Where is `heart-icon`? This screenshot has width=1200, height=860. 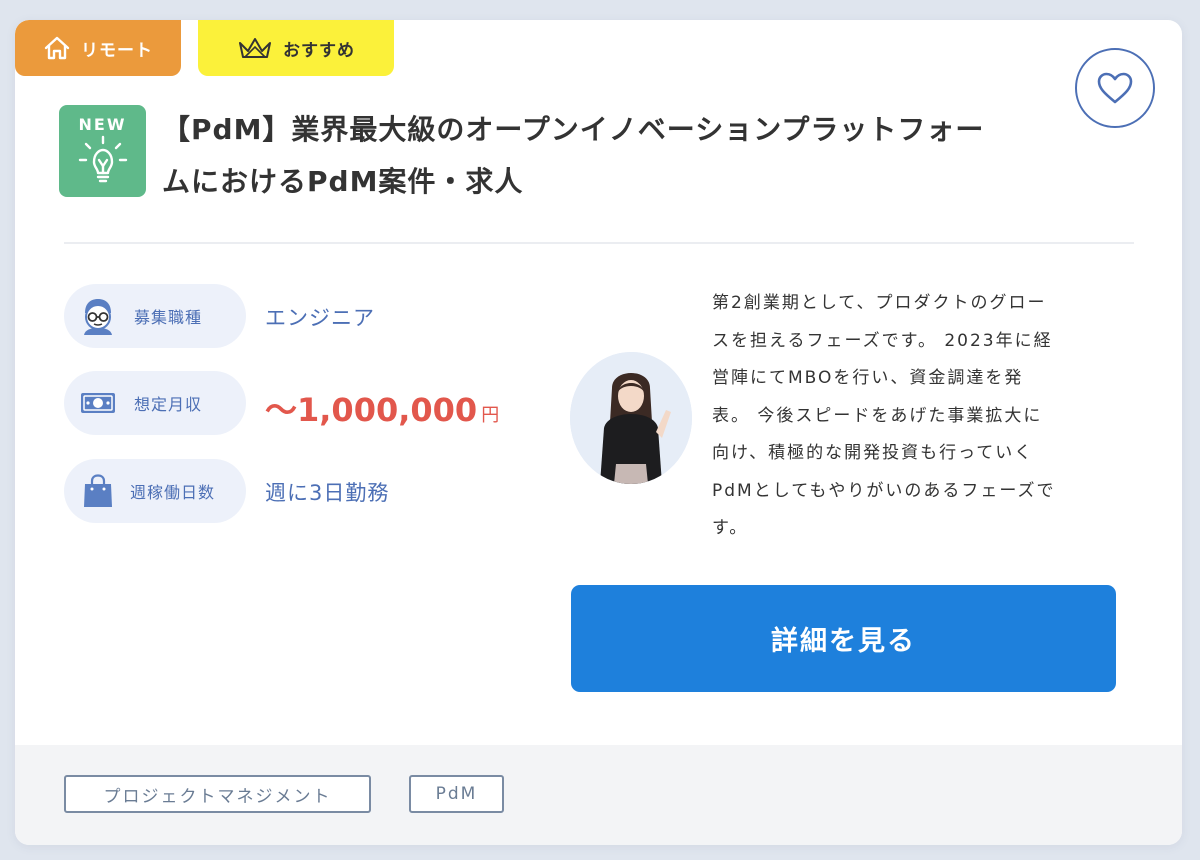 heart-icon is located at coordinates (1115, 88).